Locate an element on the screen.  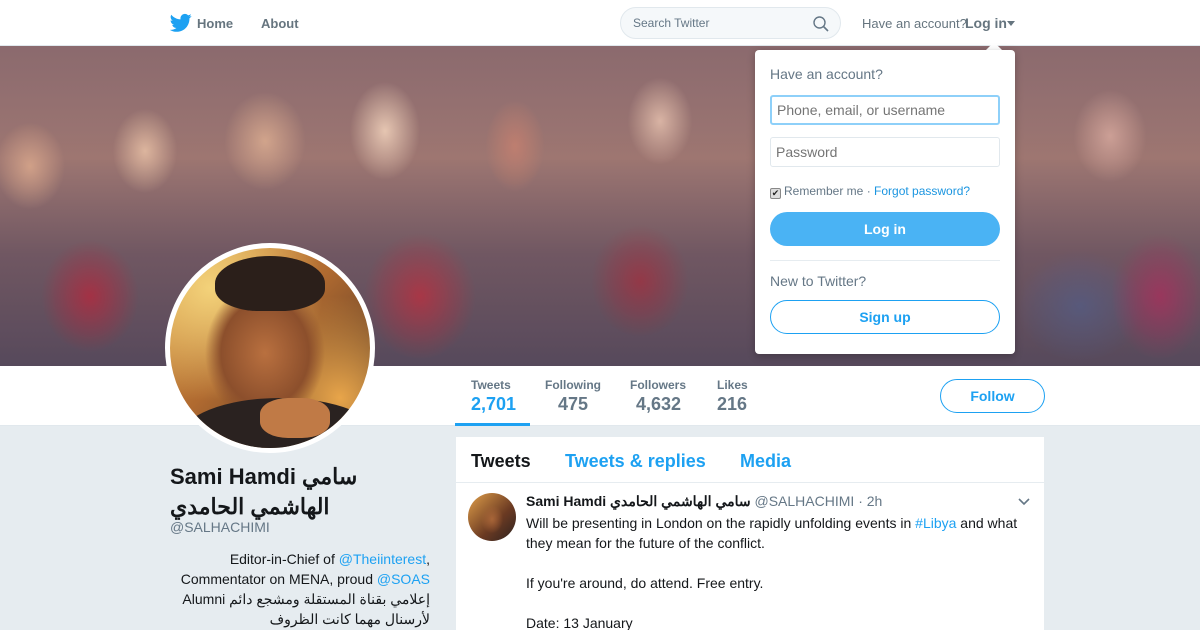
remember-me-checkbox: ✔ is located at coordinates (775, 193).